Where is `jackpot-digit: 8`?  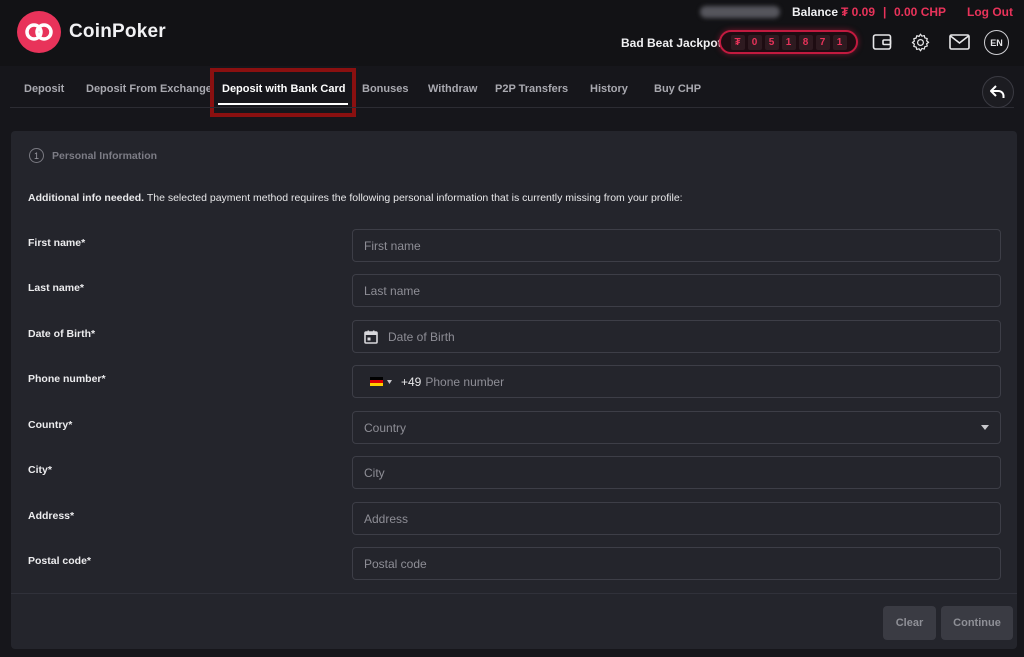 jackpot-digit: 8 is located at coordinates (805, 42).